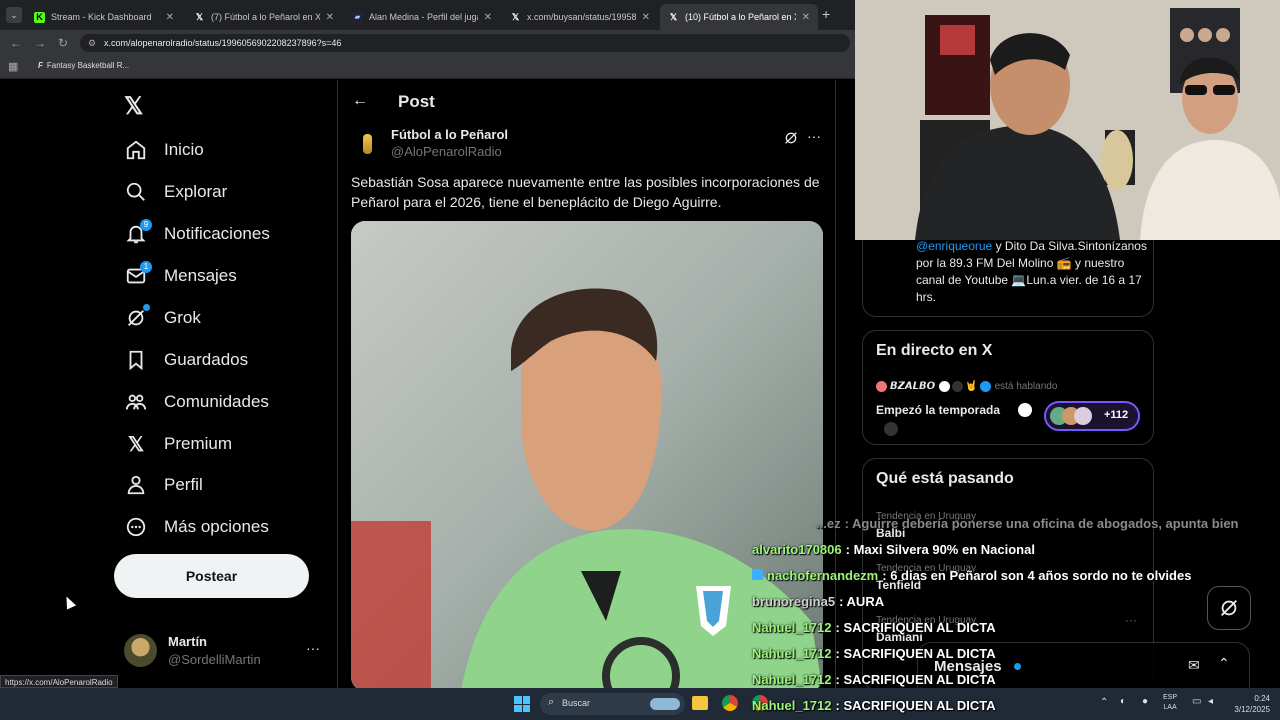 The image size is (1280, 720). I want to click on listener-avatar, so click(1083, 416).